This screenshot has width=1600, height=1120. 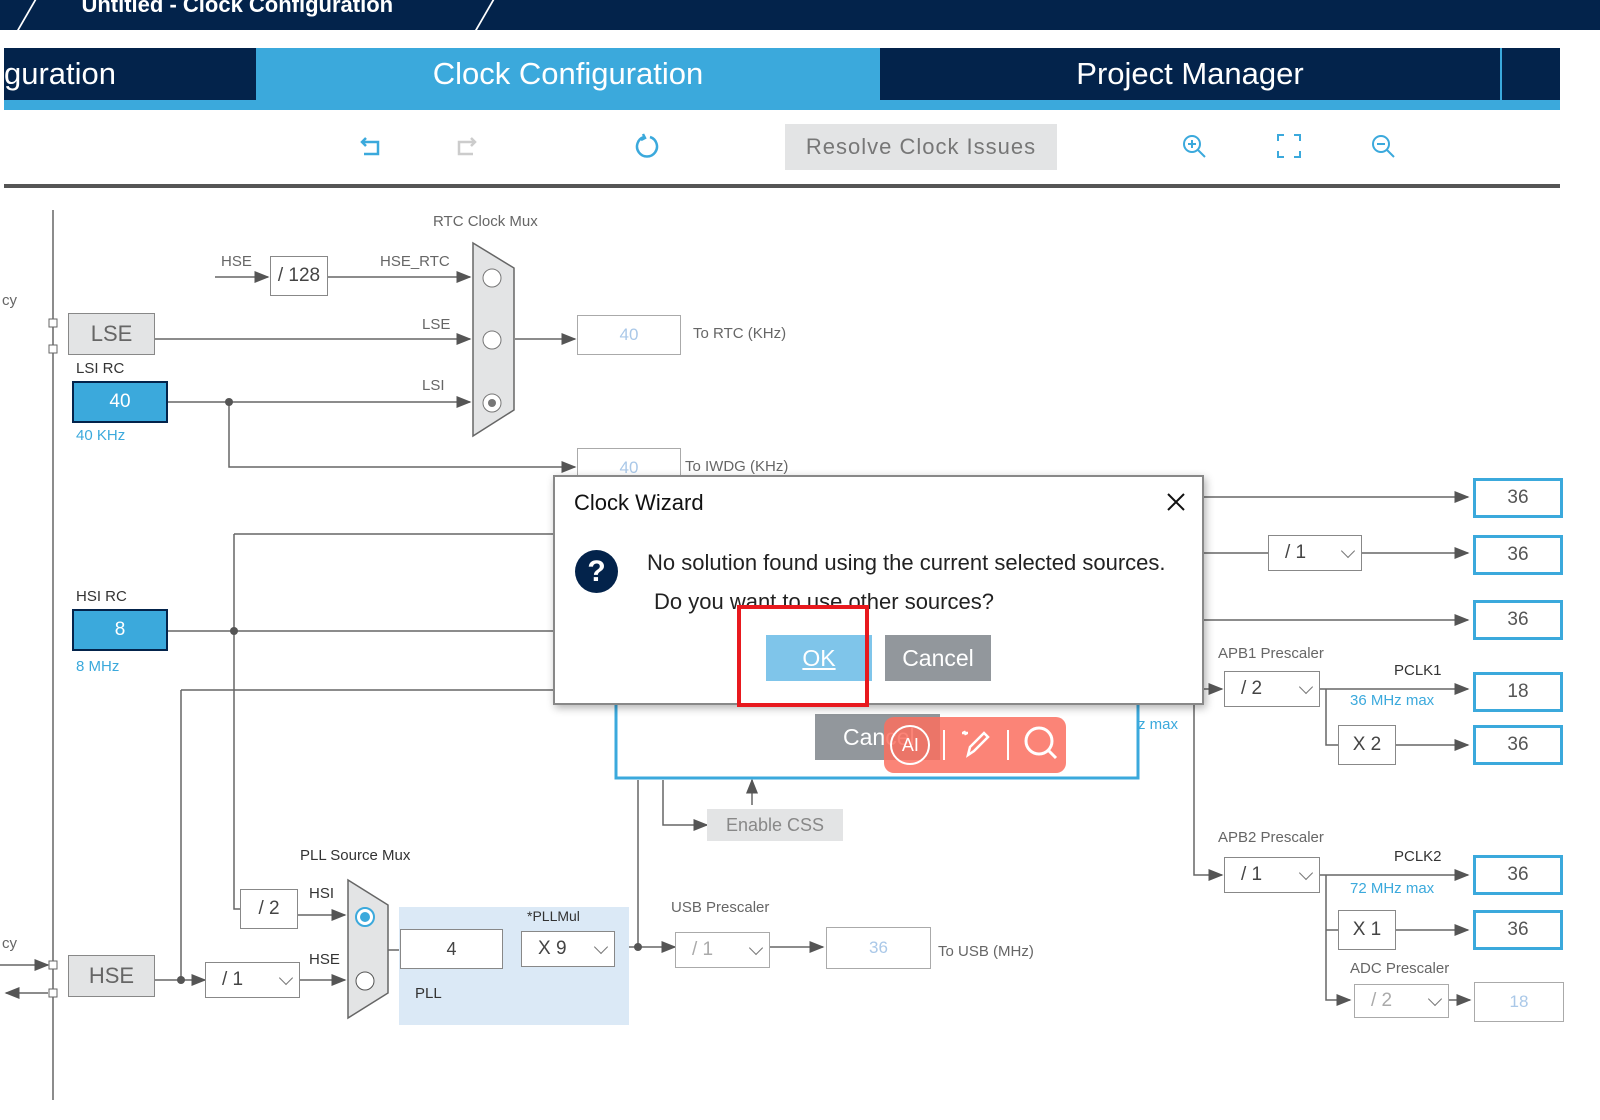 What do you see at coordinates (101, 435) in the screenshot?
I see `lsi-freq: 40 KHz` at bounding box center [101, 435].